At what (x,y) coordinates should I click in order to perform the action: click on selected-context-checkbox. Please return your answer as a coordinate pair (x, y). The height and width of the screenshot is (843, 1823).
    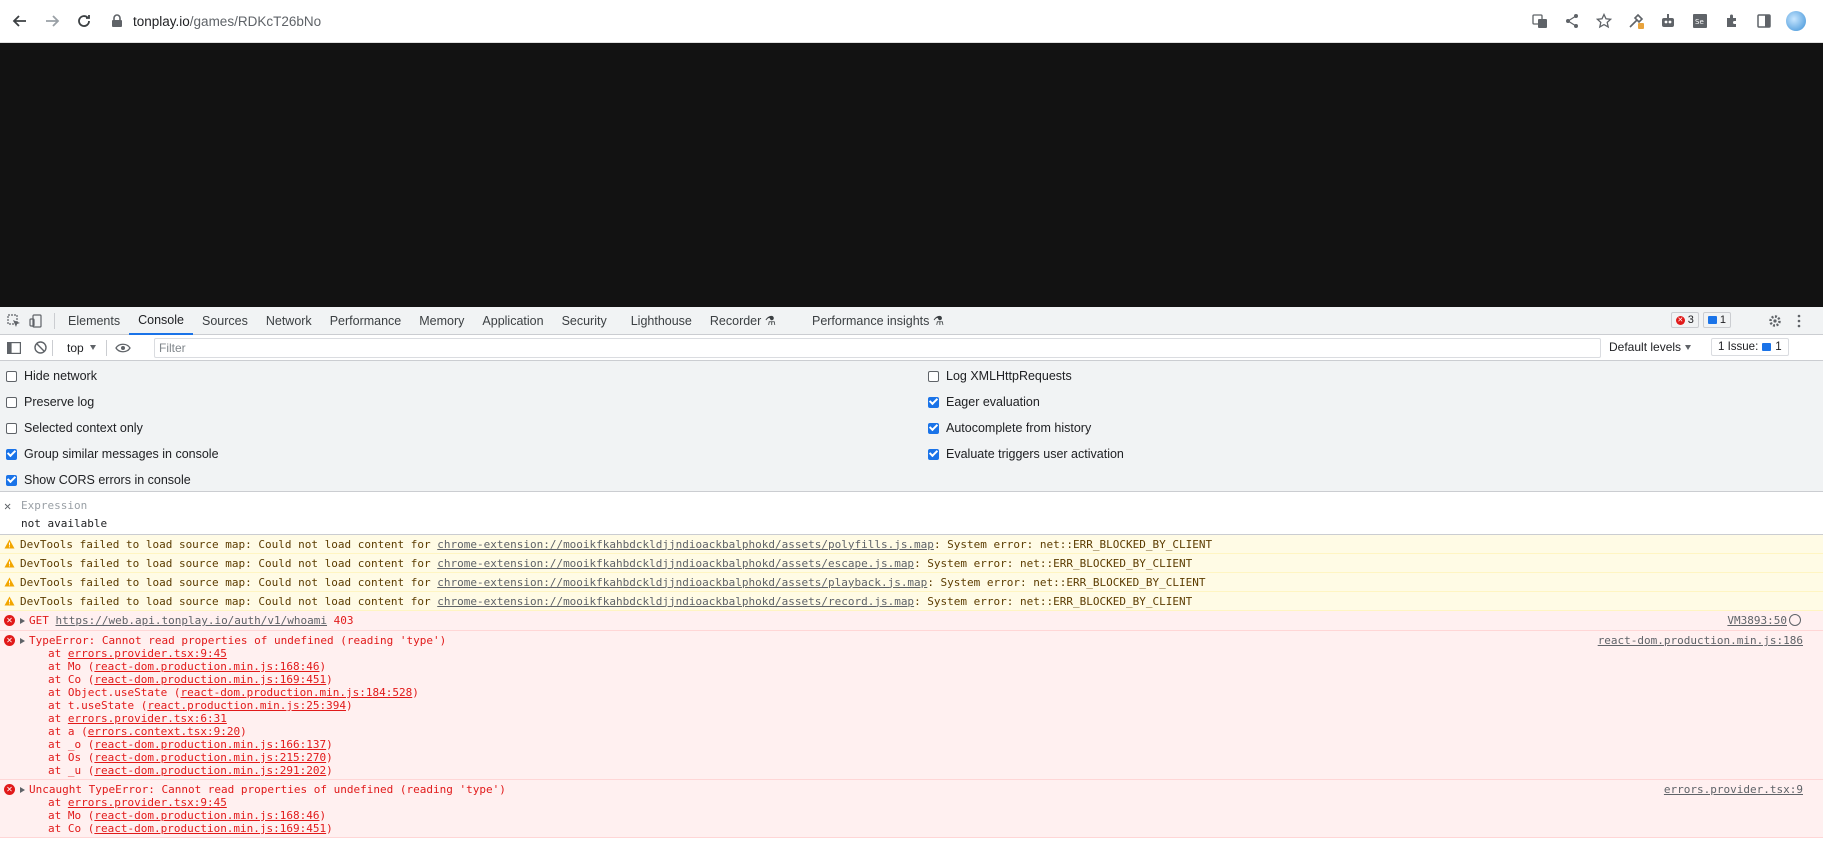
    Looking at the image, I should click on (11, 428).